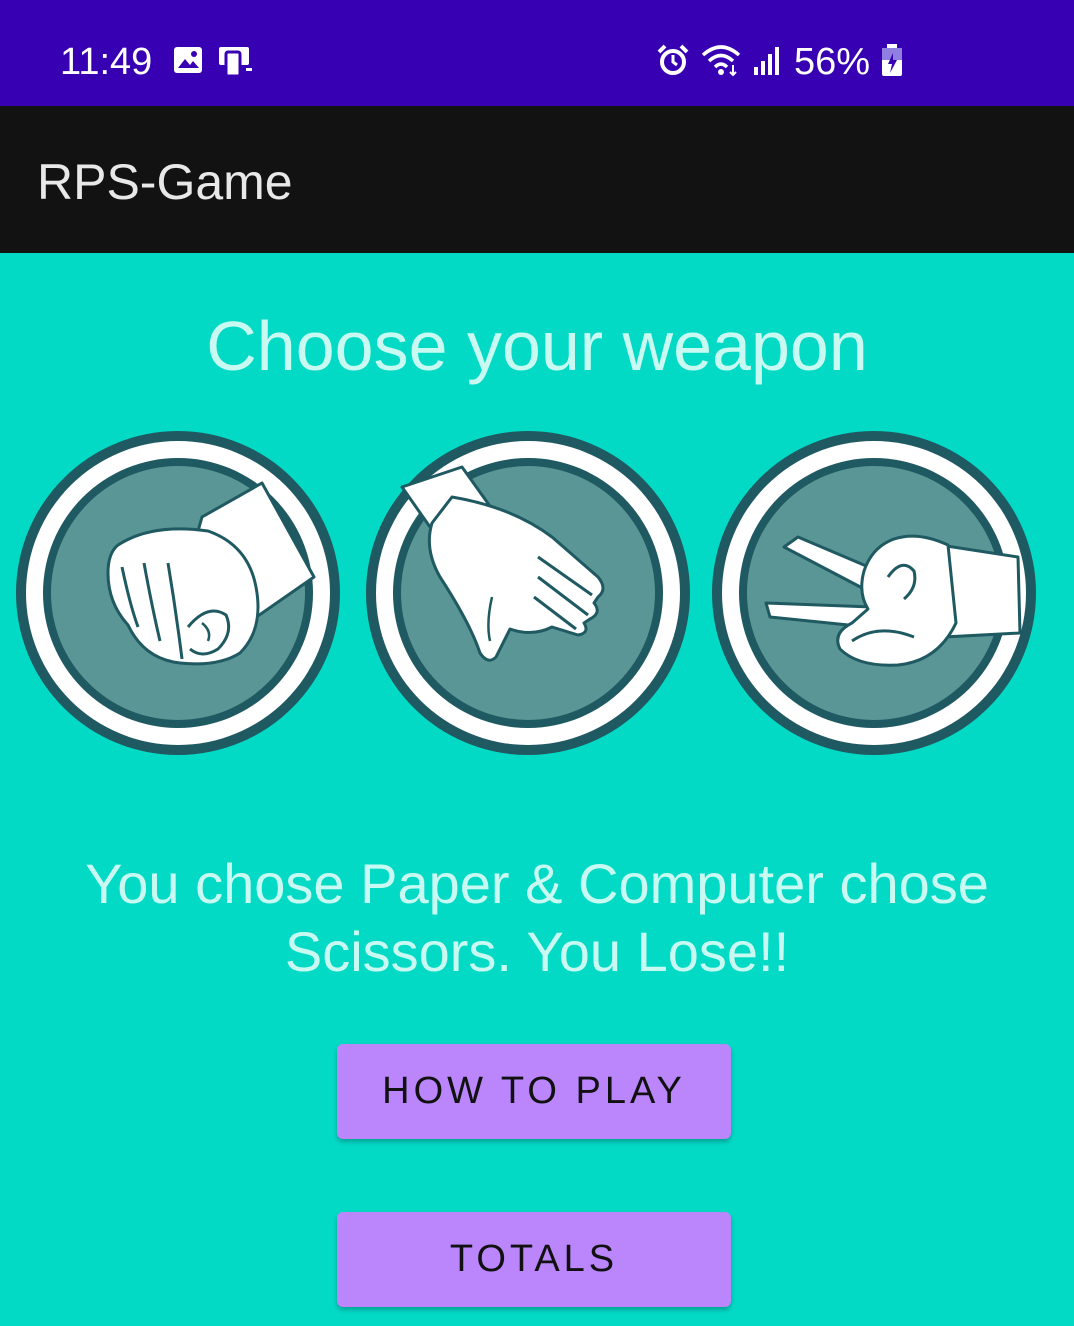 Image resolution: width=1074 pixels, height=1326 pixels. I want to click on scissors-hand-icon, so click(874, 593).